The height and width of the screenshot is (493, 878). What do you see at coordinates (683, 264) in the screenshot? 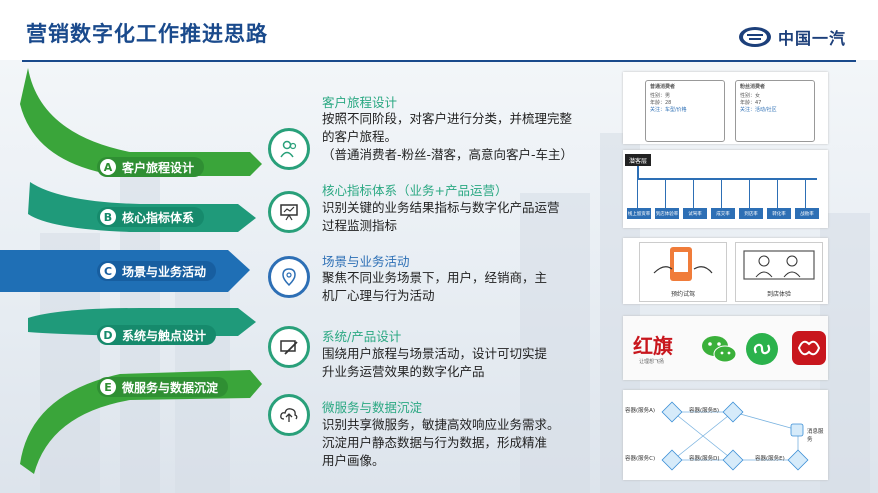
I see `phone-illustration-icon` at bounding box center [683, 264].